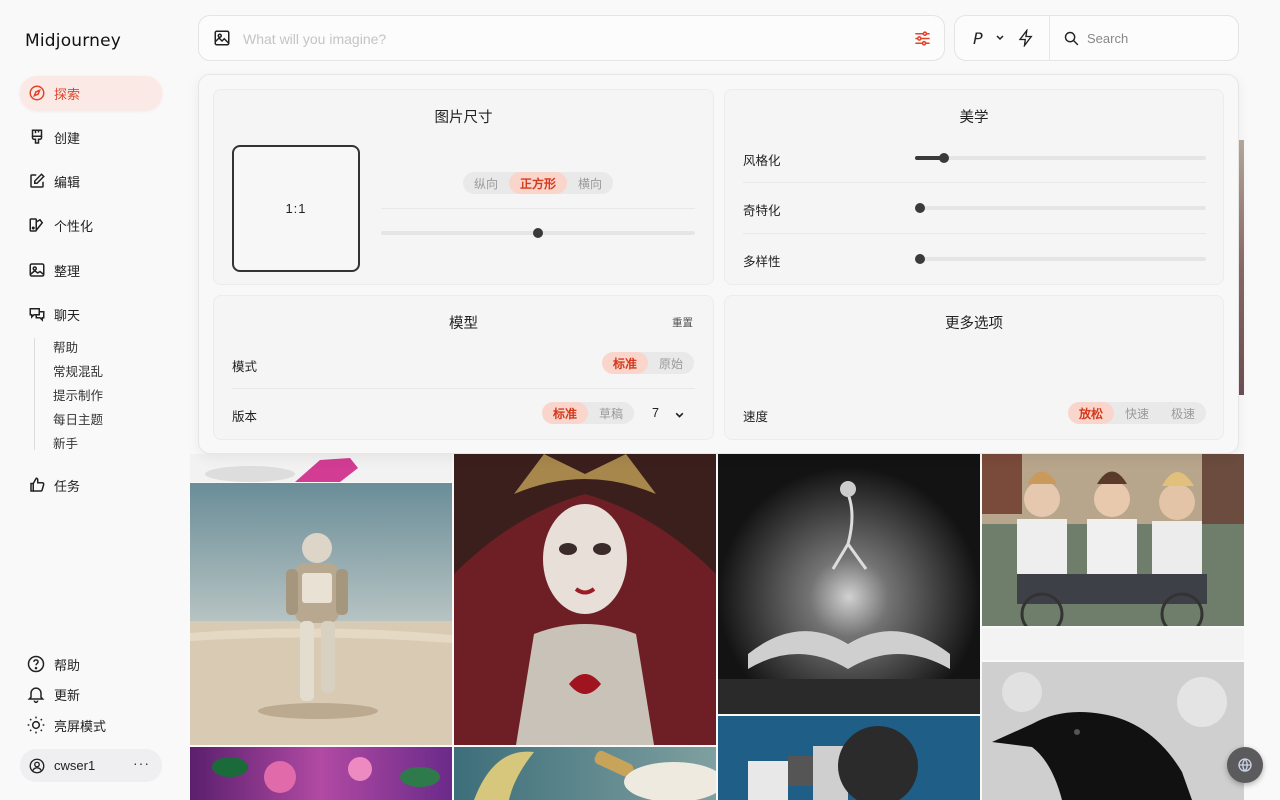  Describe the element at coordinates (37, 270) in the screenshot. I see `image-icon` at that location.